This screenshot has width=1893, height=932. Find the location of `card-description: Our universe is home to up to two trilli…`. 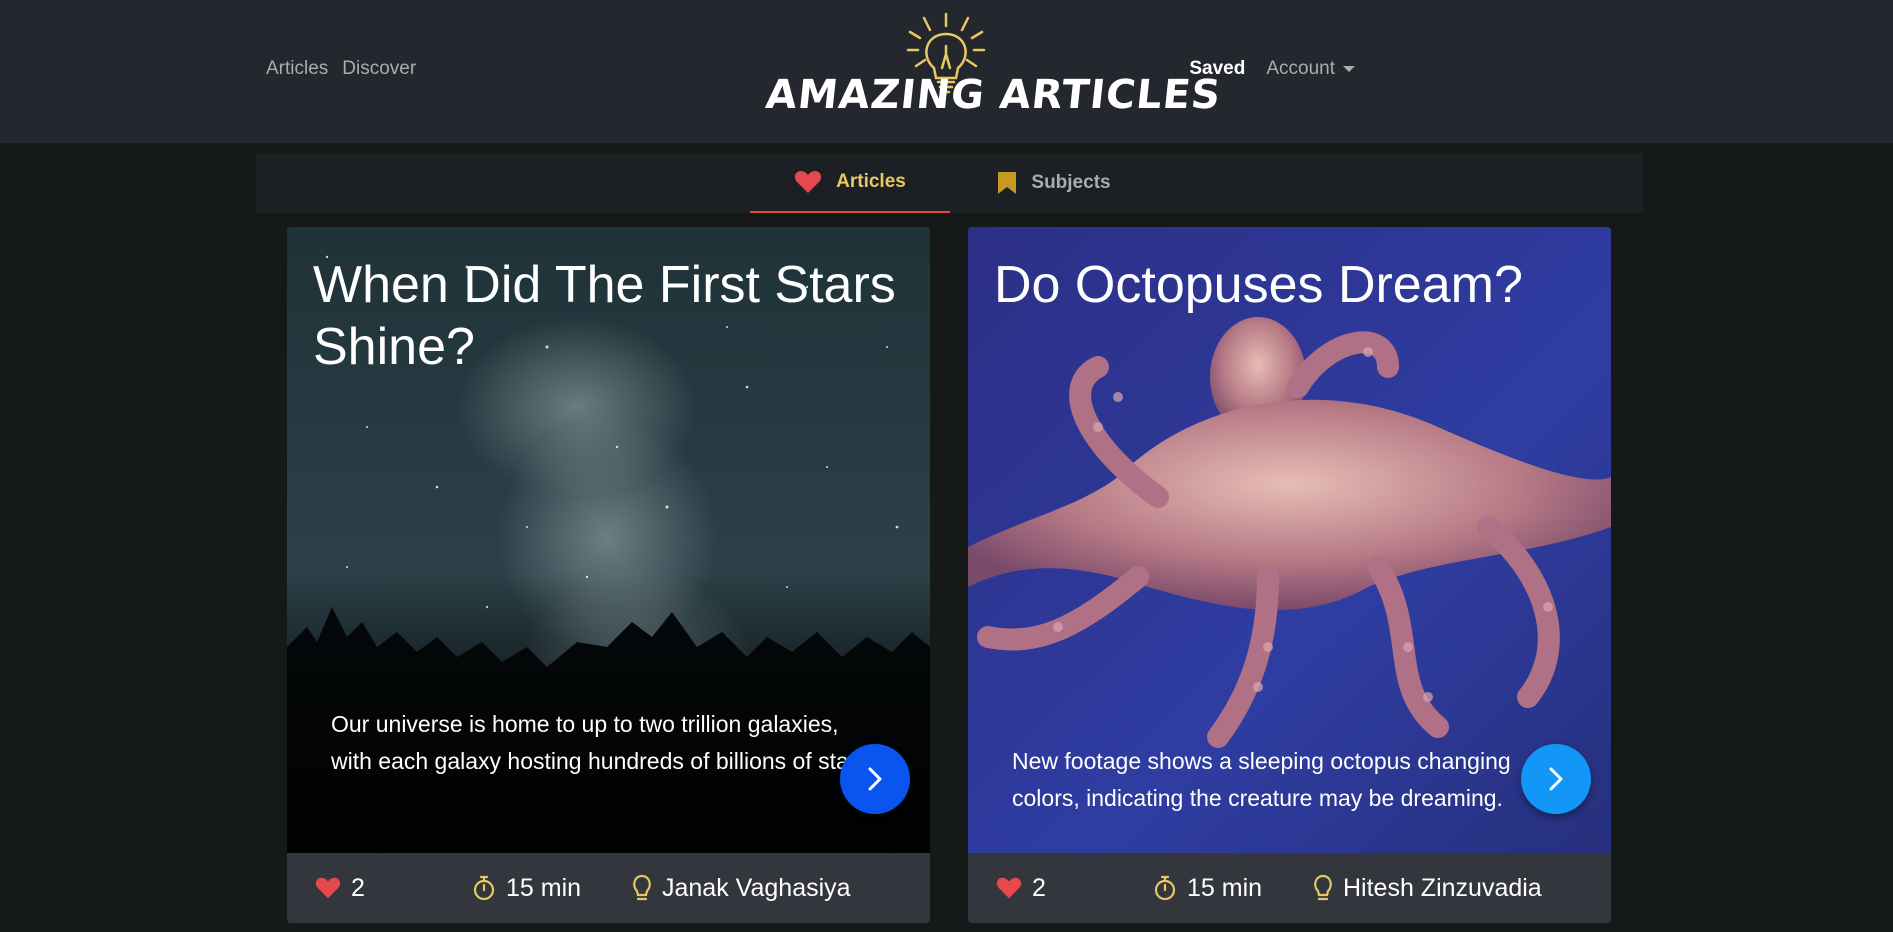

card-description: Our universe is home to up to two trilli… is located at coordinates (603, 742).